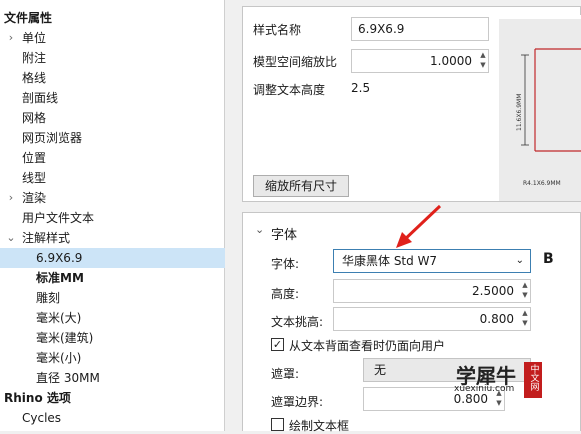 The width and height of the screenshot is (581, 434). Describe the element at coordinates (112, 298) in the screenshot. I see `tree-item: 雕刻` at that location.